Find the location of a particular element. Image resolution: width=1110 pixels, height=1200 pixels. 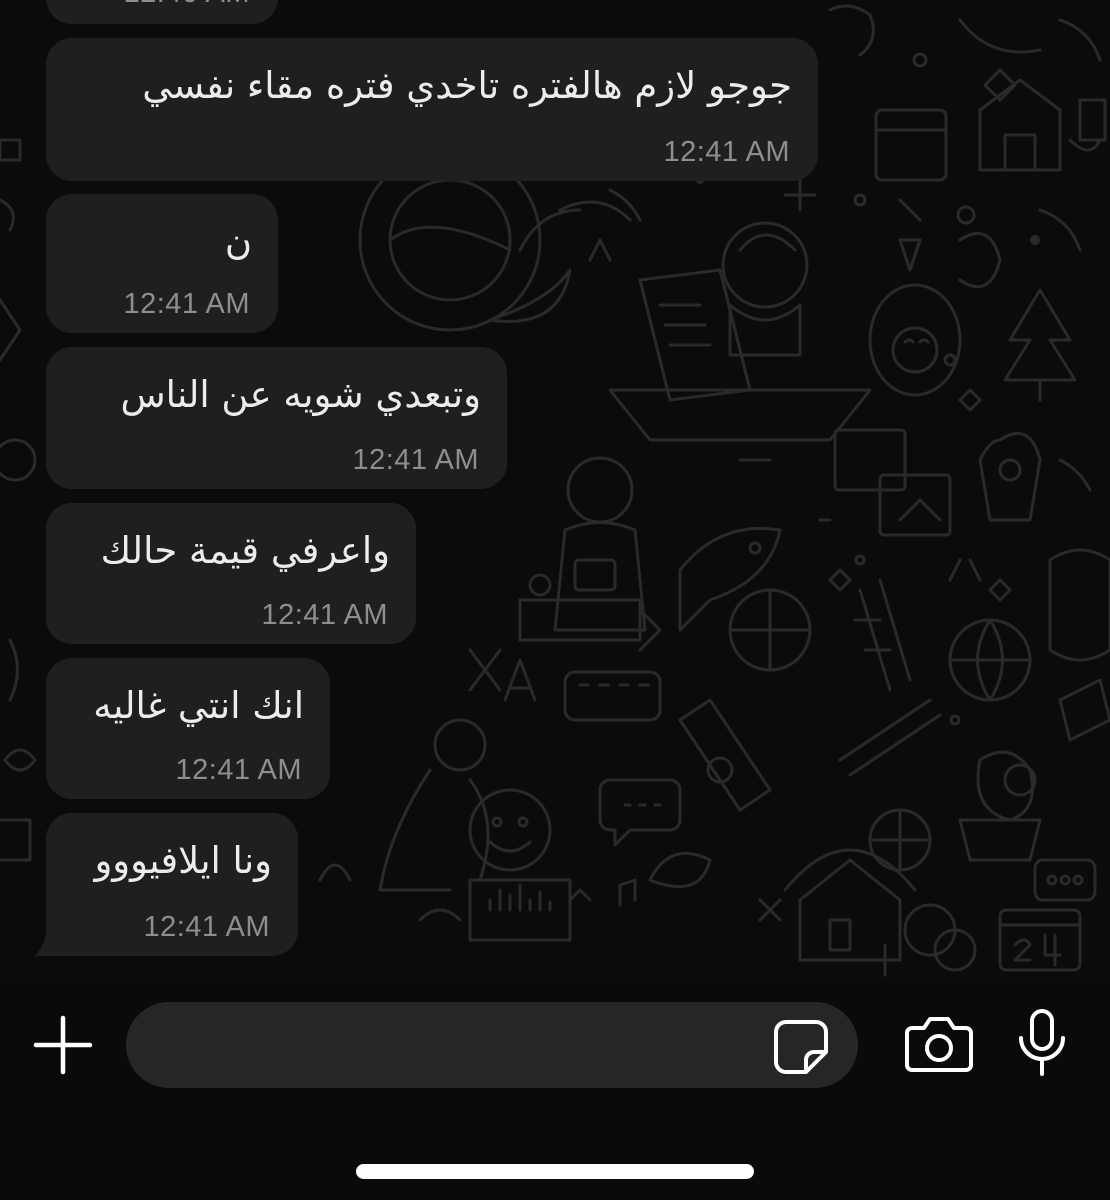

camera-icon is located at coordinates (939, 1044).